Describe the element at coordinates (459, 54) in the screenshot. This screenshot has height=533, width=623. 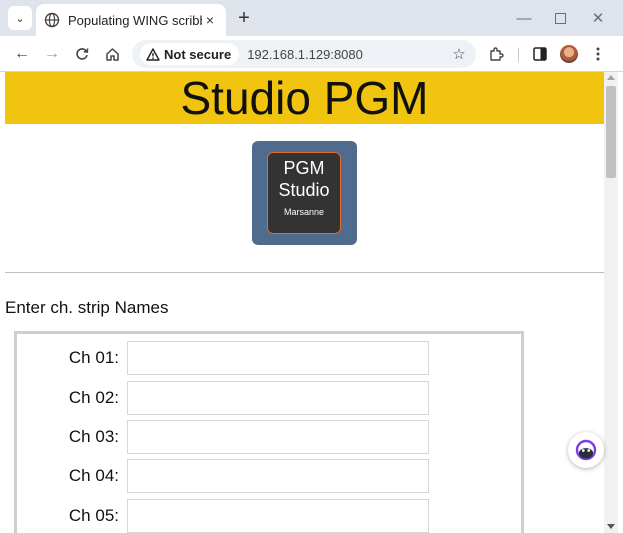
I see `star-icon: ☆` at that location.